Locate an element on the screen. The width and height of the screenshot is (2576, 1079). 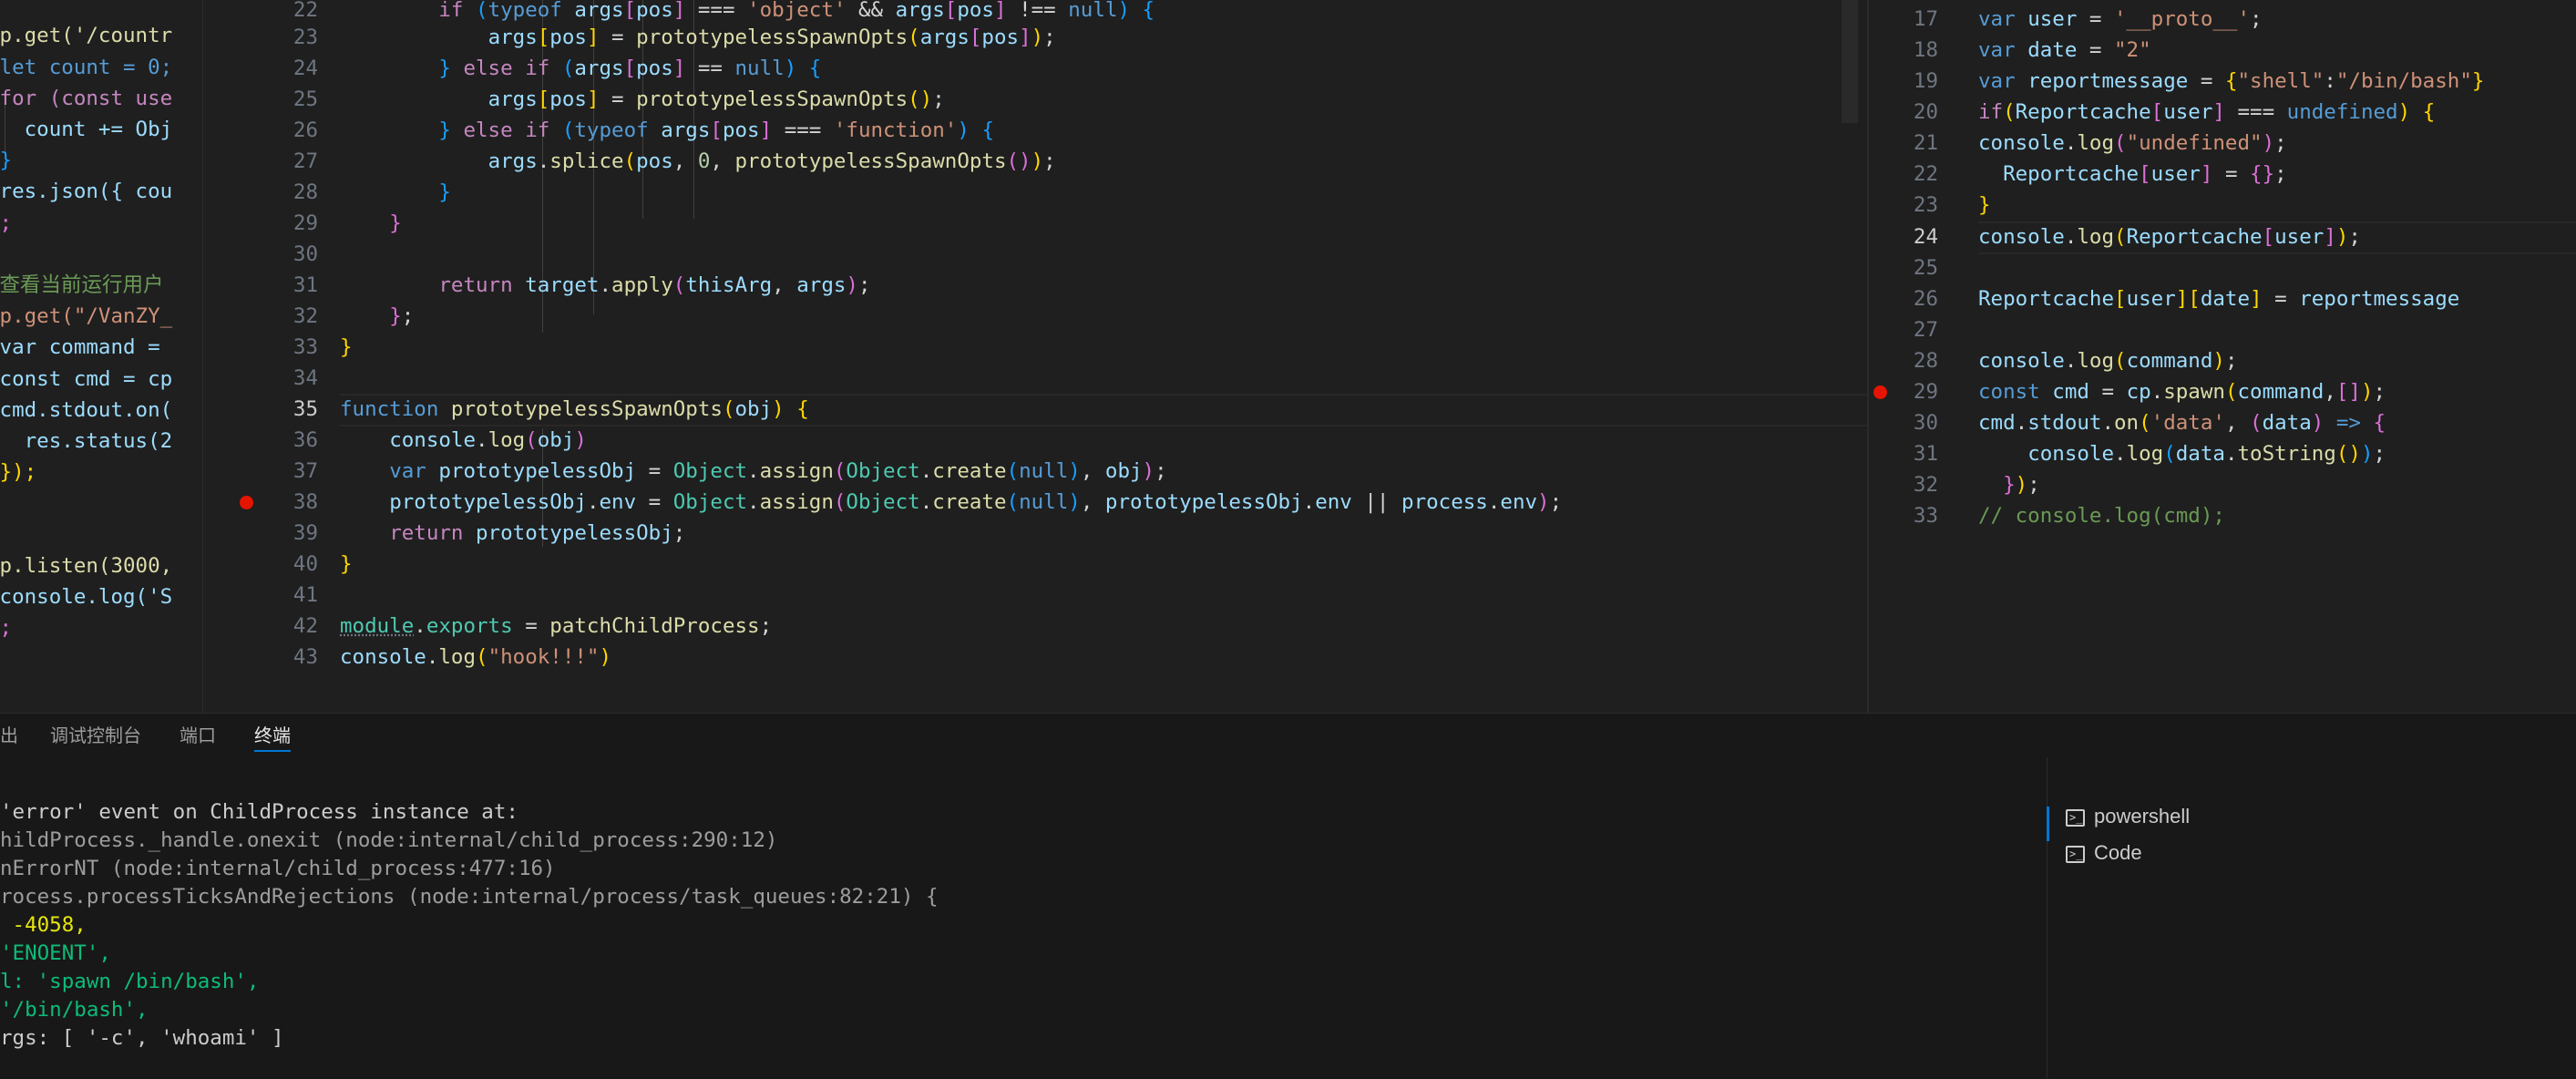
code-line: 29 } is located at coordinates (1036, 223).